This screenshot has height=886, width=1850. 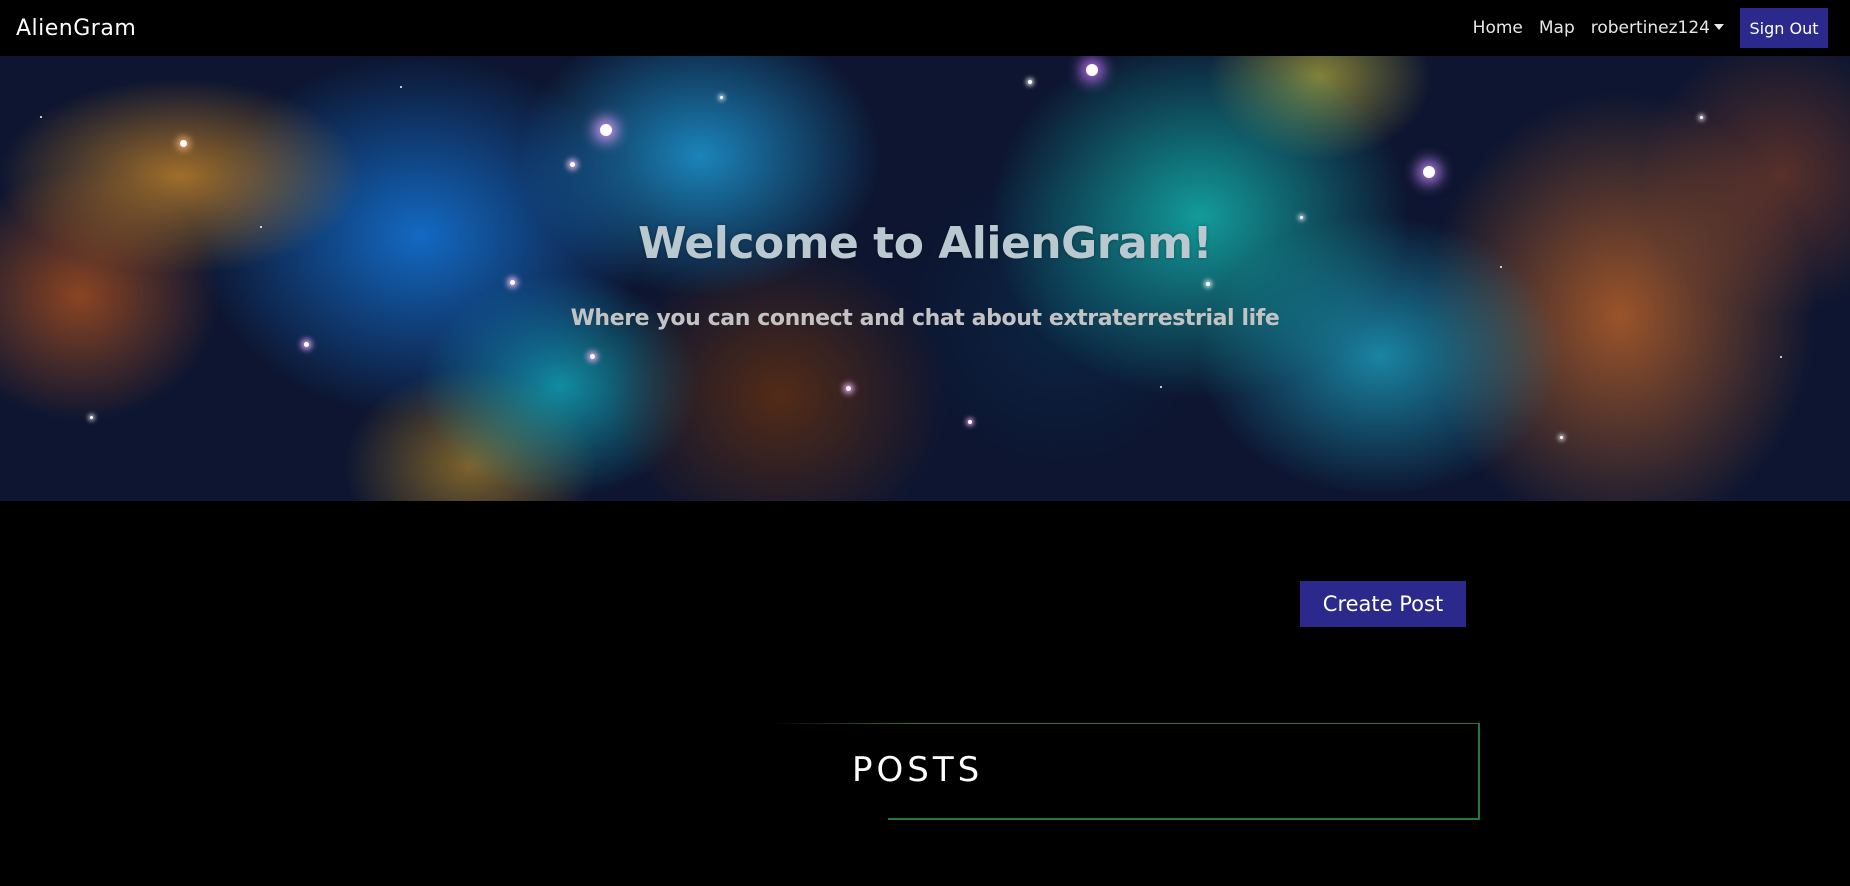 I want to click on user-menu-dropdown: robertinez124, so click(x=1657, y=28).